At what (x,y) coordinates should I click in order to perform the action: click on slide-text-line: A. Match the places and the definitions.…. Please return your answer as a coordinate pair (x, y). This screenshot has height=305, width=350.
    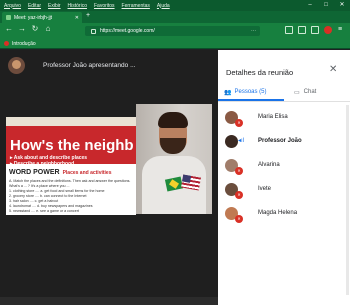
    Looking at the image, I should click on (70, 181).